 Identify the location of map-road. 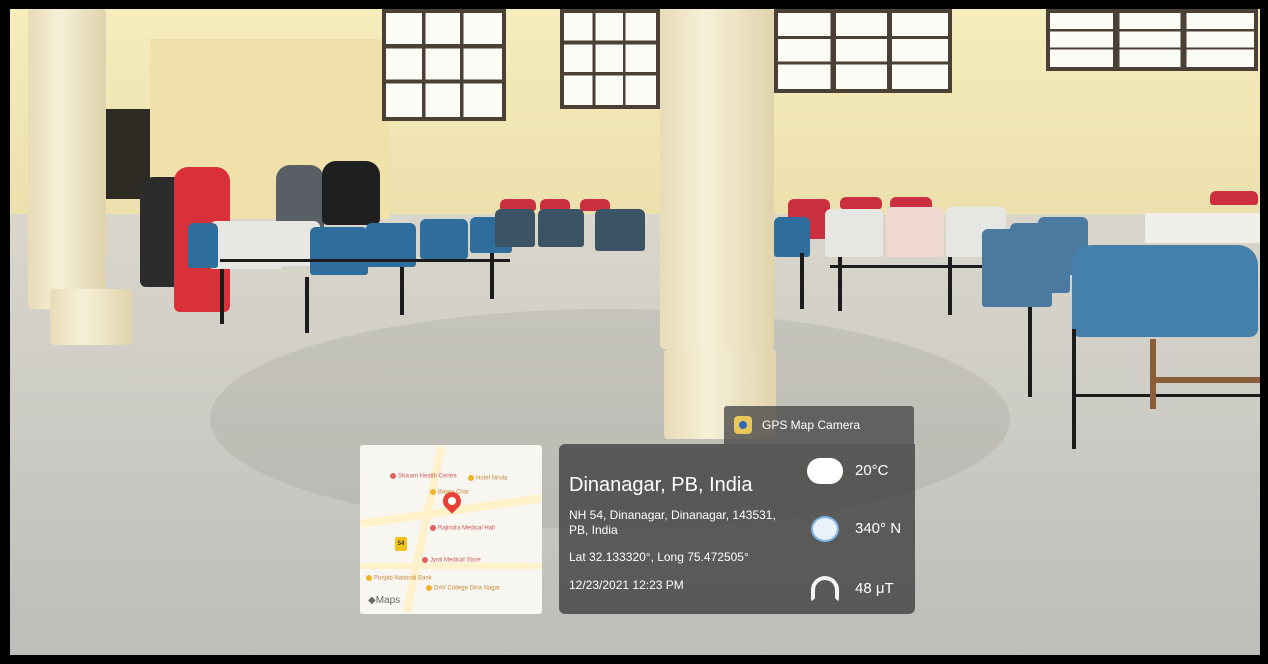
(451, 566).